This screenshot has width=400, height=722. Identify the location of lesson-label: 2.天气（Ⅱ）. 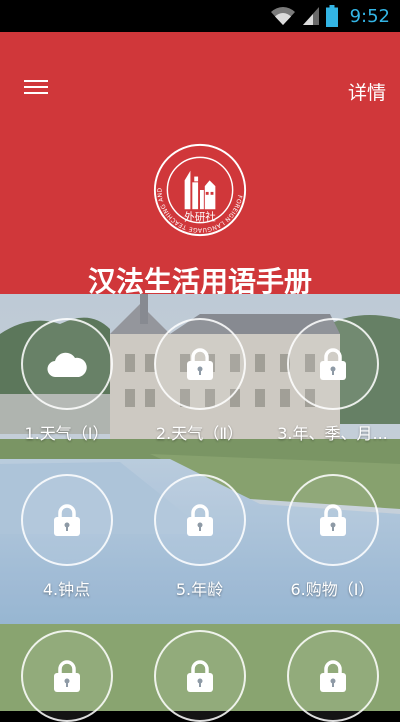
(199, 433).